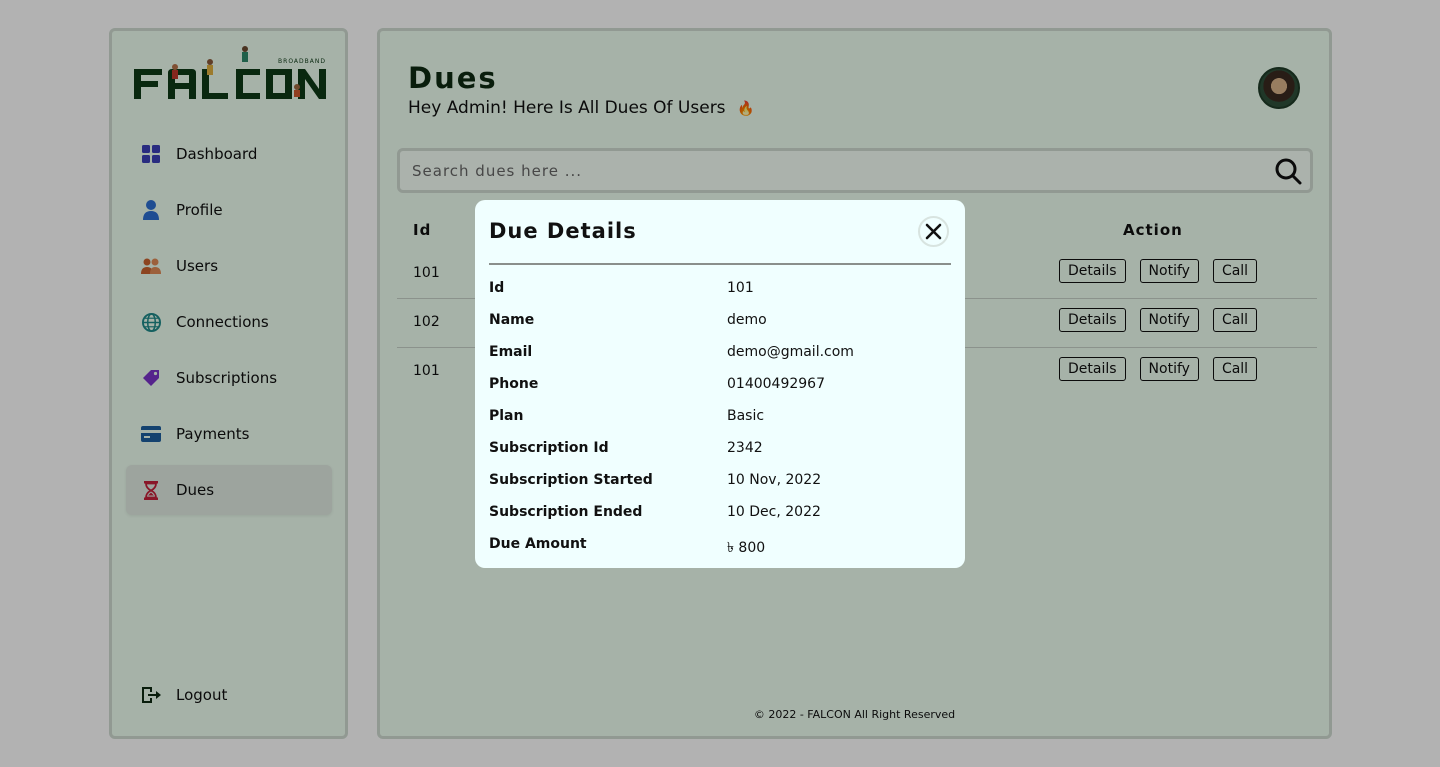 The height and width of the screenshot is (767, 1440). What do you see at coordinates (512, 320) in the screenshot?
I see `detail-label: Name` at bounding box center [512, 320].